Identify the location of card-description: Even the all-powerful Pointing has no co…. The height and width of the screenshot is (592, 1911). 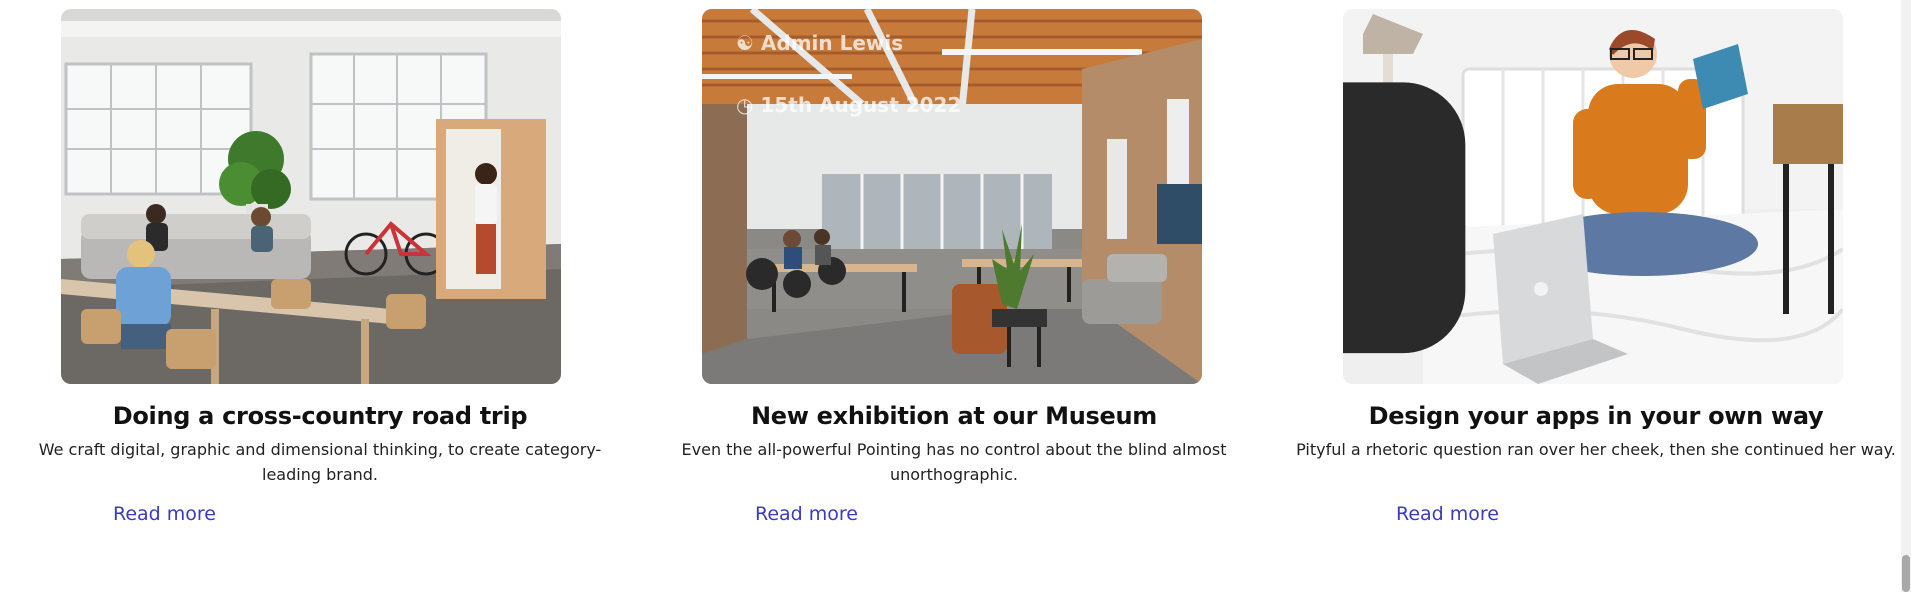
(954, 462).